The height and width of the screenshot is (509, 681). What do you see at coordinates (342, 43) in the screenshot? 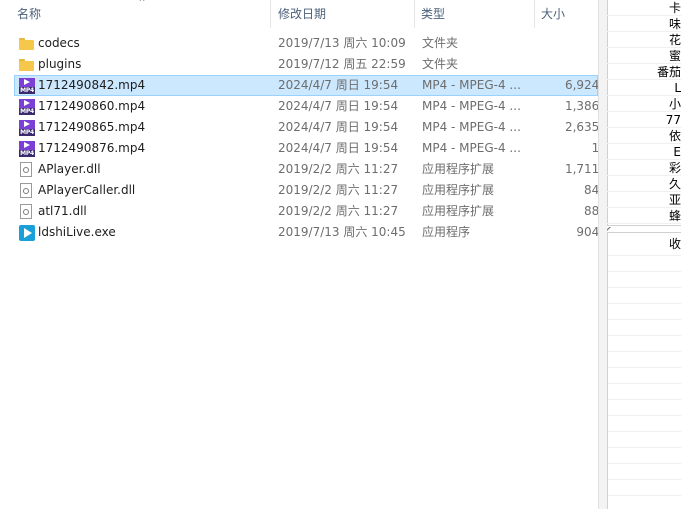
I see `file-date: 2019/7/13 周六 10:09` at bounding box center [342, 43].